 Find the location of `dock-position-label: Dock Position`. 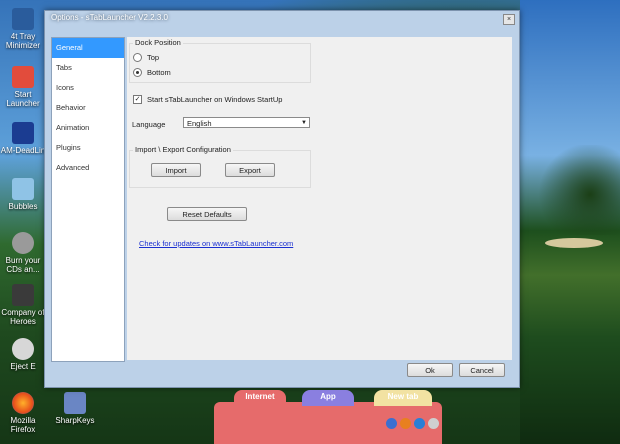

dock-position-label: Dock Position is located at coordinates (158, 42).